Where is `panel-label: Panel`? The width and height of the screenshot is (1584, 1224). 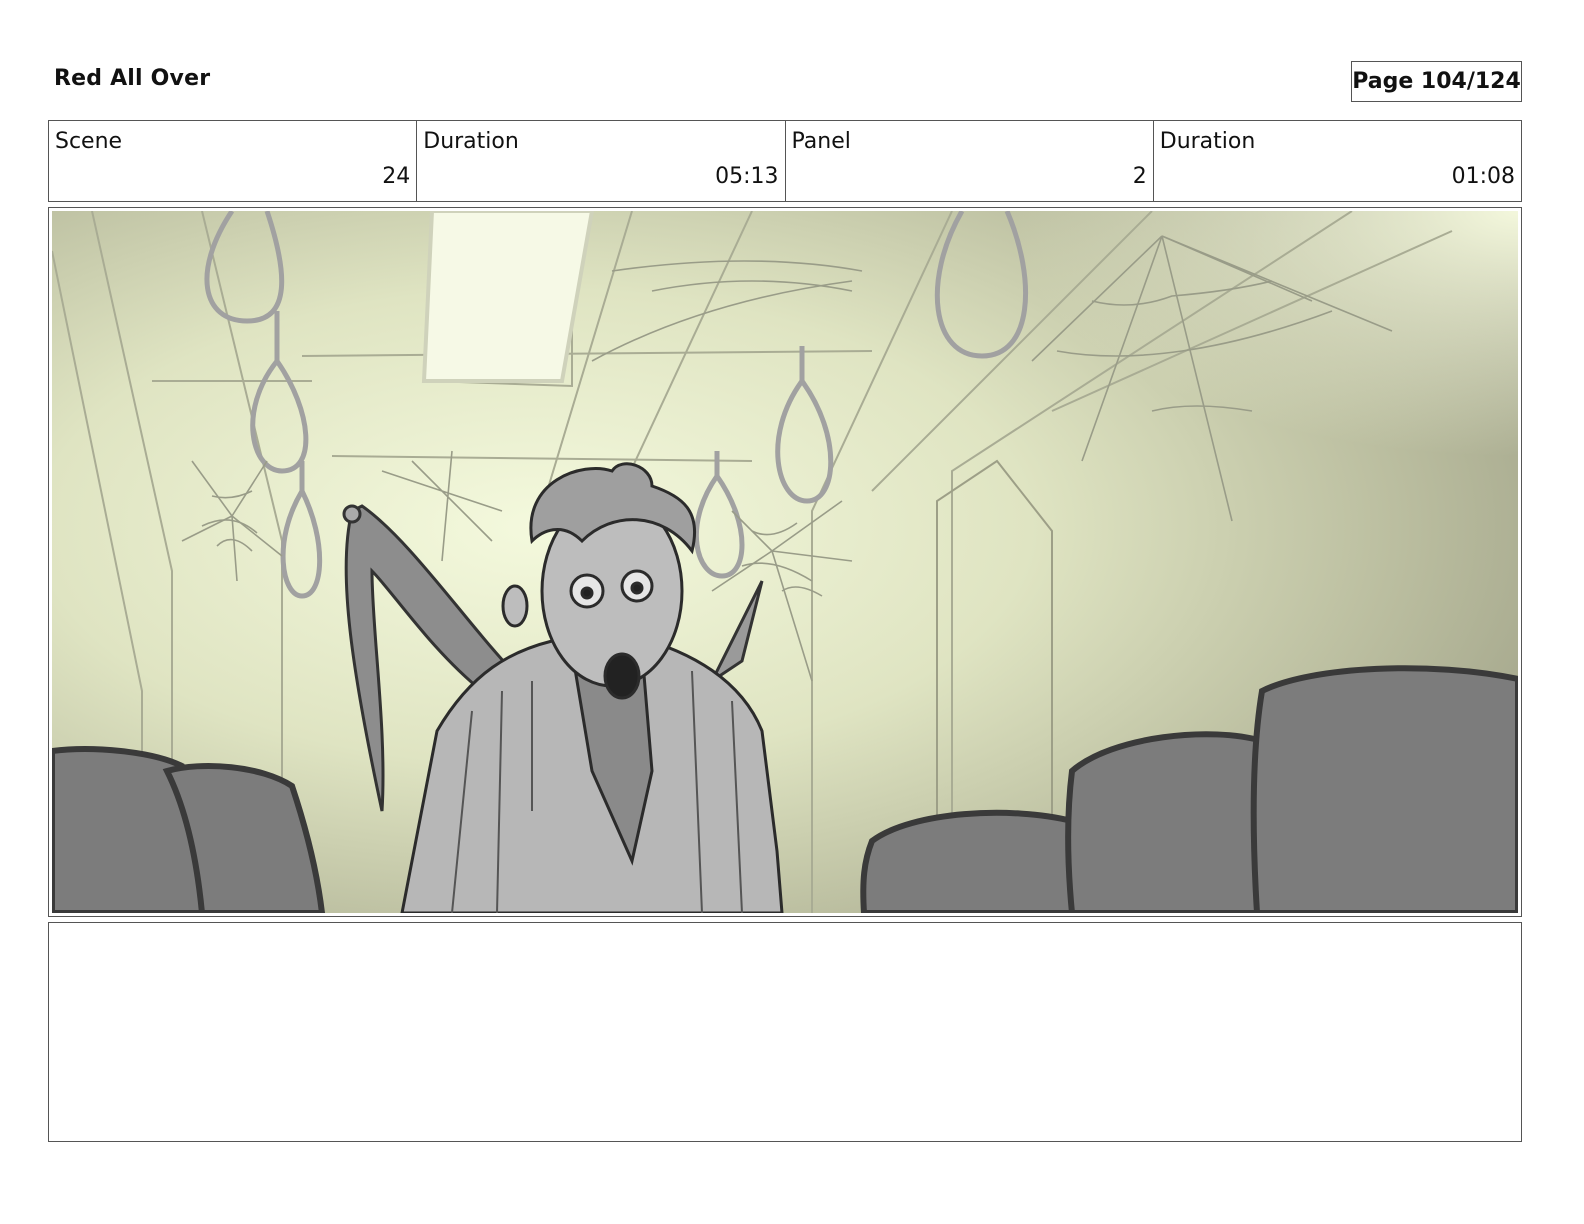
panel-label: Panel is located at coordinates (821, 141).